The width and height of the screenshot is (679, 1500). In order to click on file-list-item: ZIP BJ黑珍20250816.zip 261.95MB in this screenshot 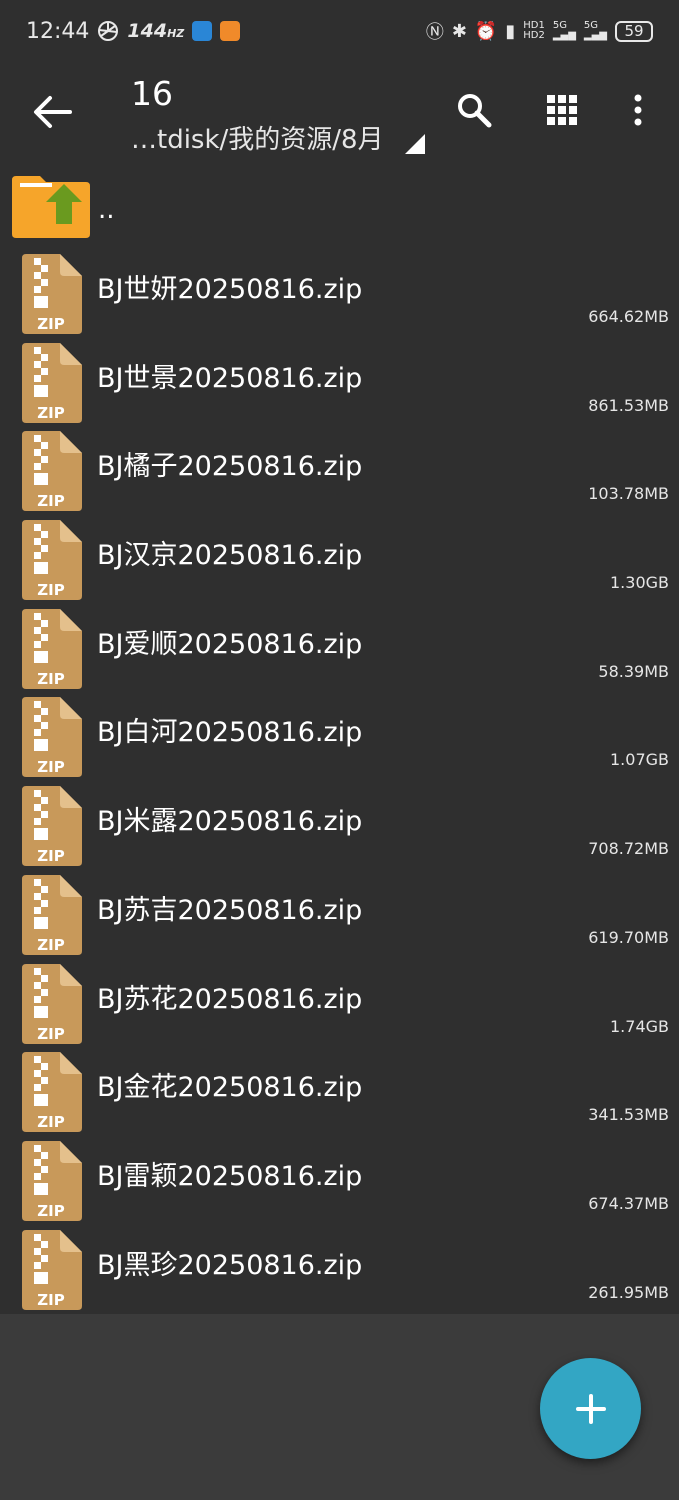, I will do `click(339, 1264)`.